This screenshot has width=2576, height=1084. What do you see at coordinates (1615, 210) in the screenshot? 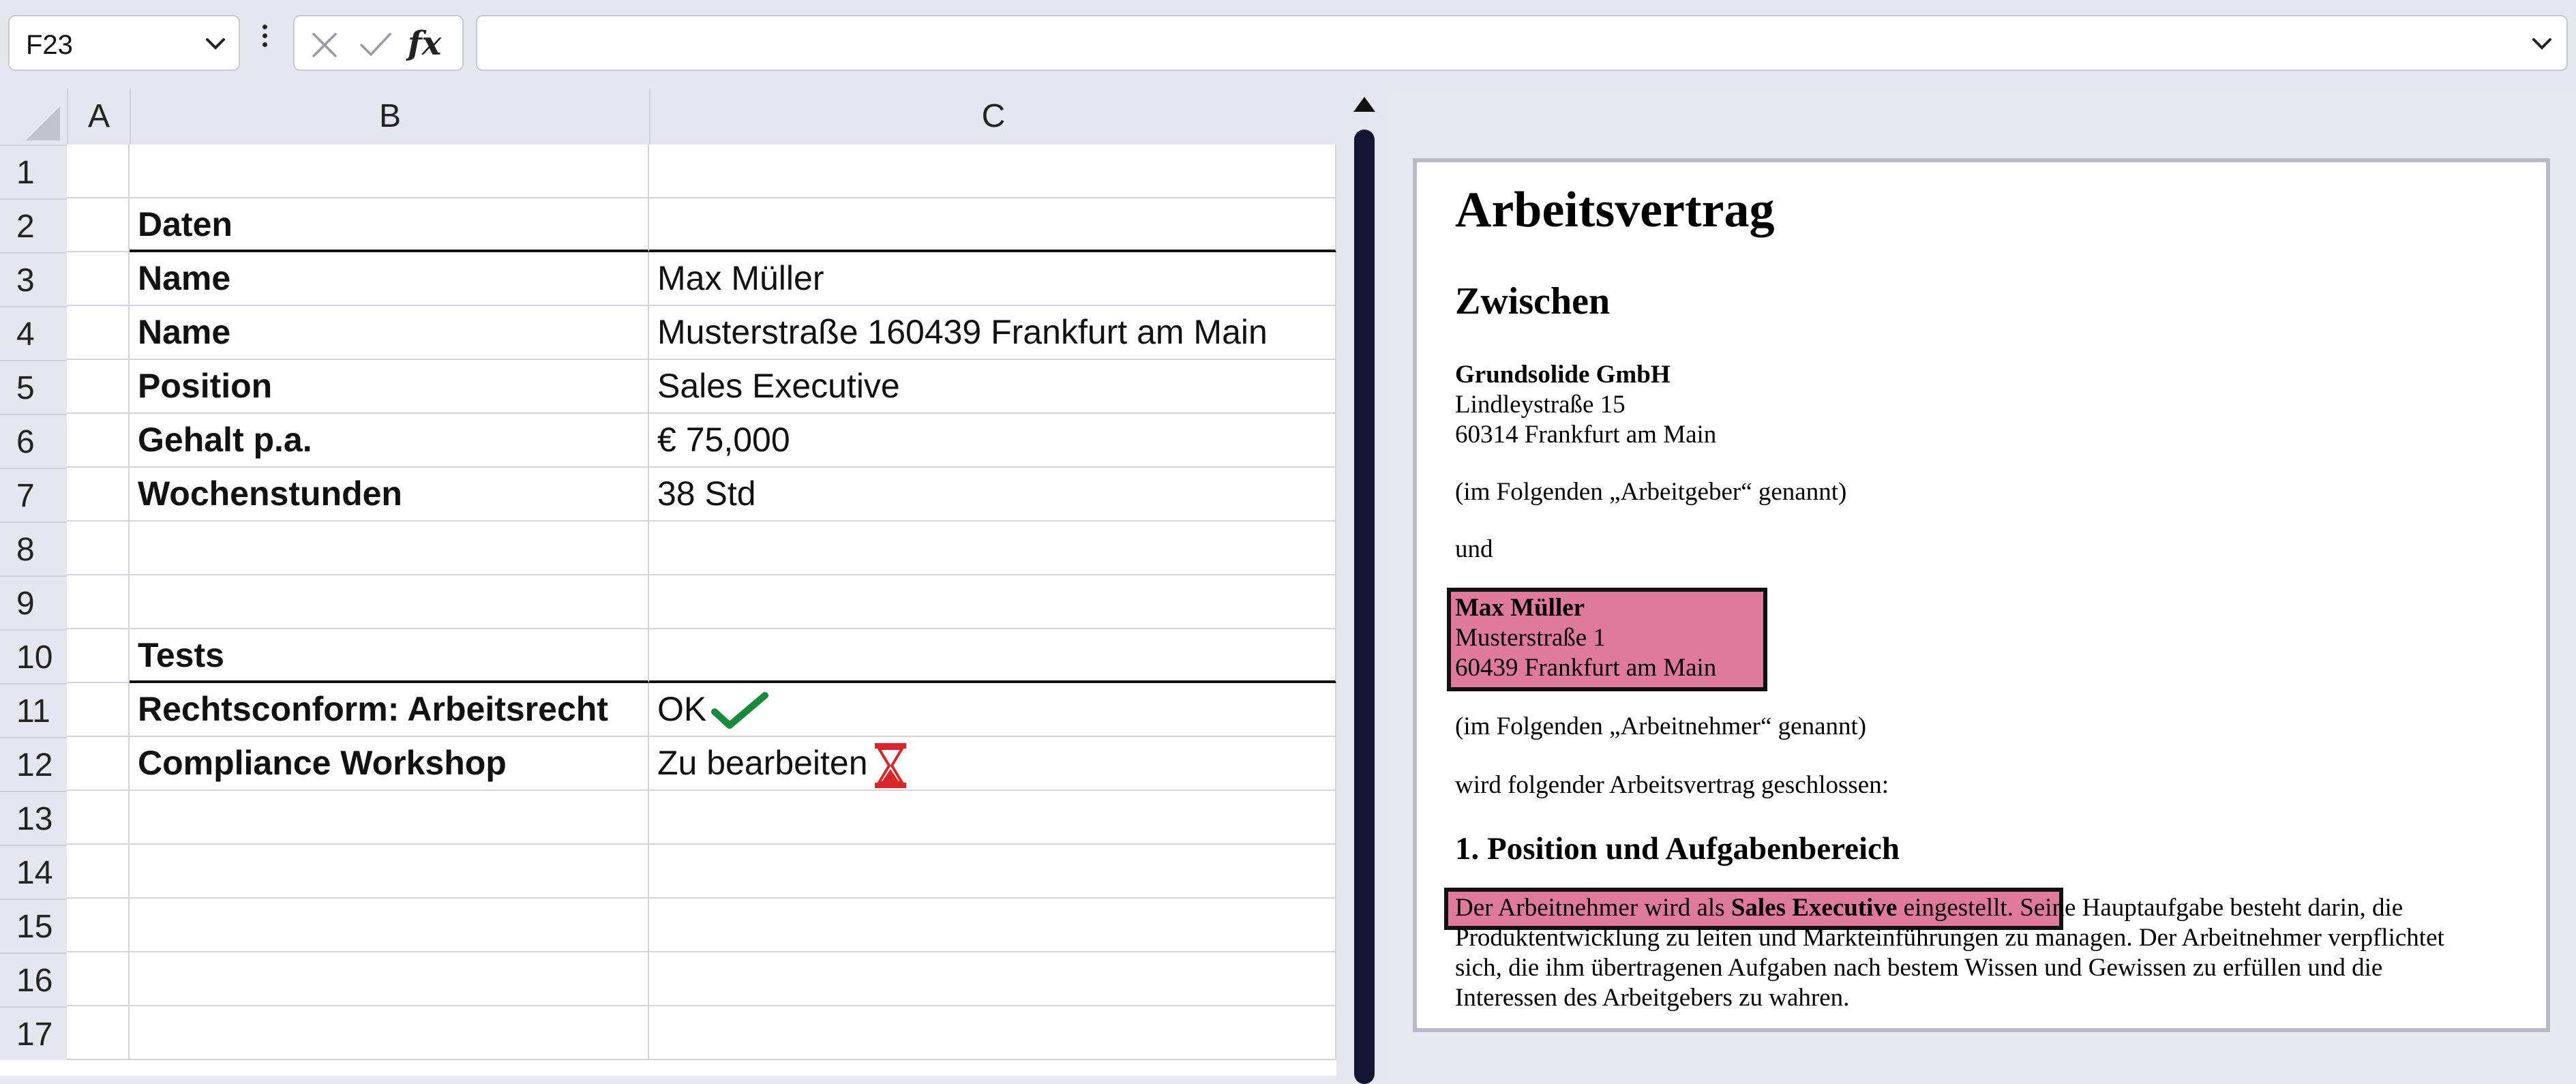
I see `document-title: Arbeitsvertrag` at bounding box center [1615, 210].